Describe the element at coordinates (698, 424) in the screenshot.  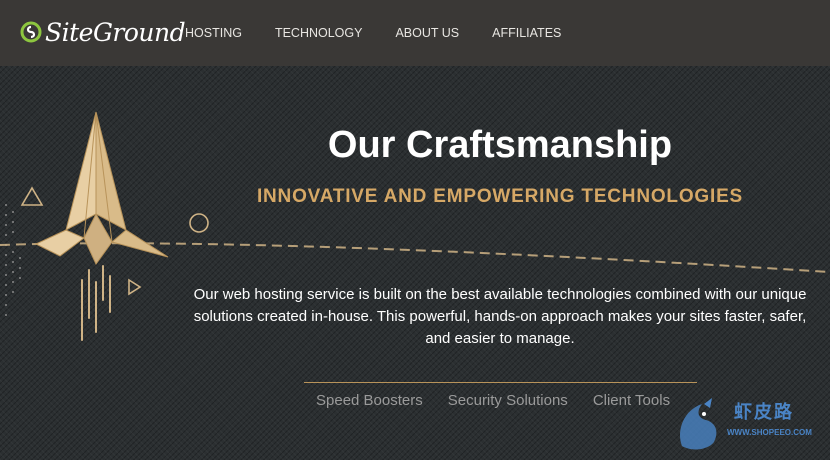
I see `dragon-watermark-icon` at that location.